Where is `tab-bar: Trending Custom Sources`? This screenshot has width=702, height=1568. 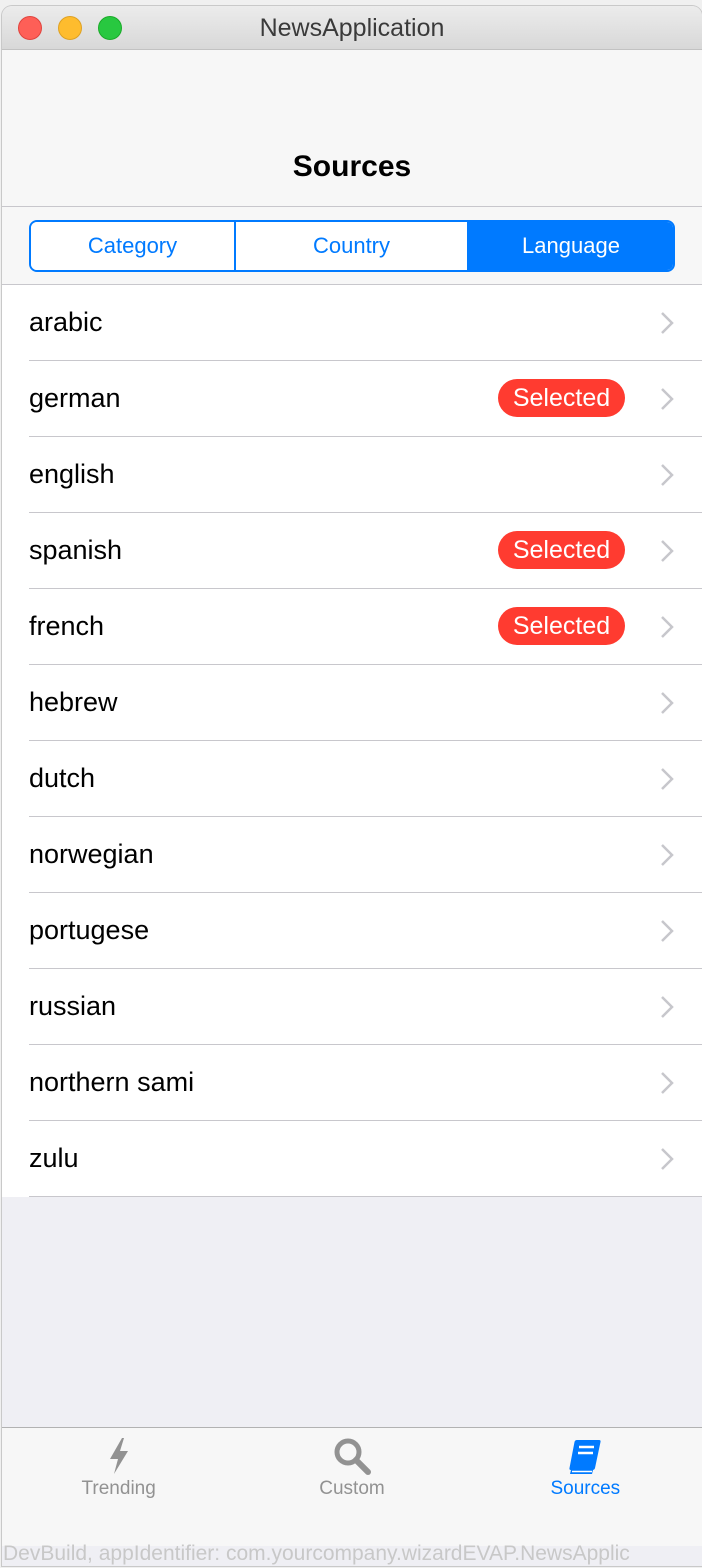
tab-bar: Trending Custom Sources is located at coordinates (352, 1486).